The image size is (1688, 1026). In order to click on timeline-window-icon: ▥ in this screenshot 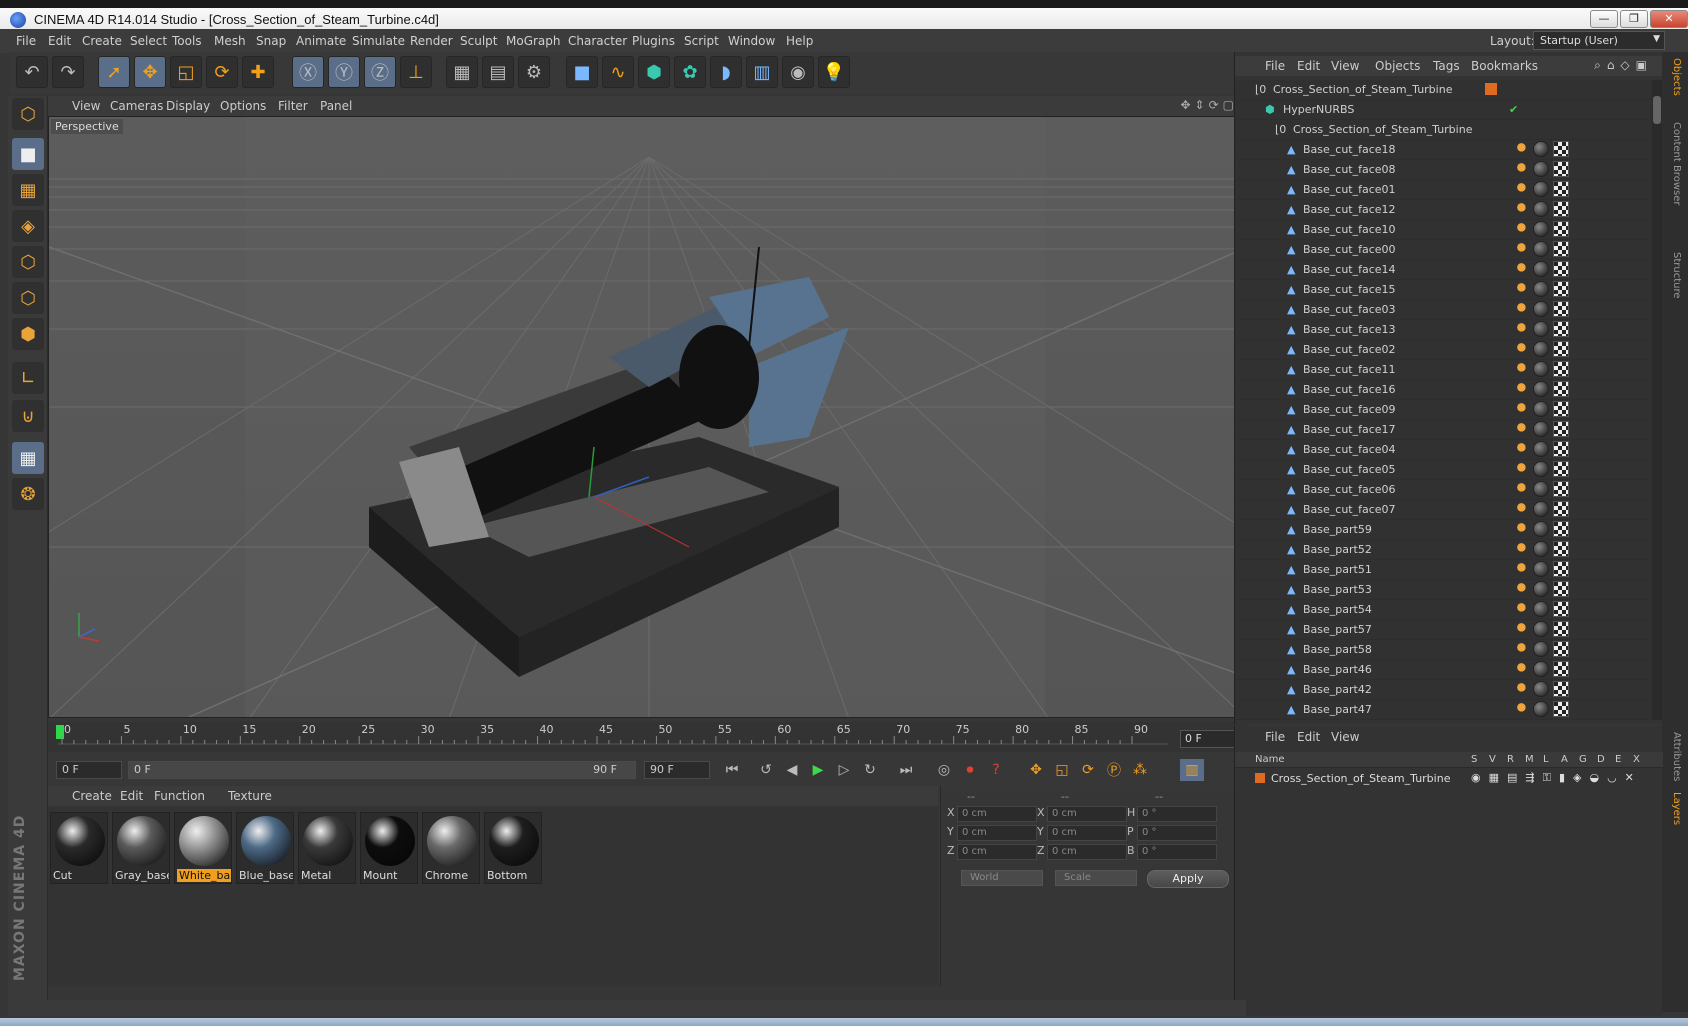, I will do `click(1192, 770)`.